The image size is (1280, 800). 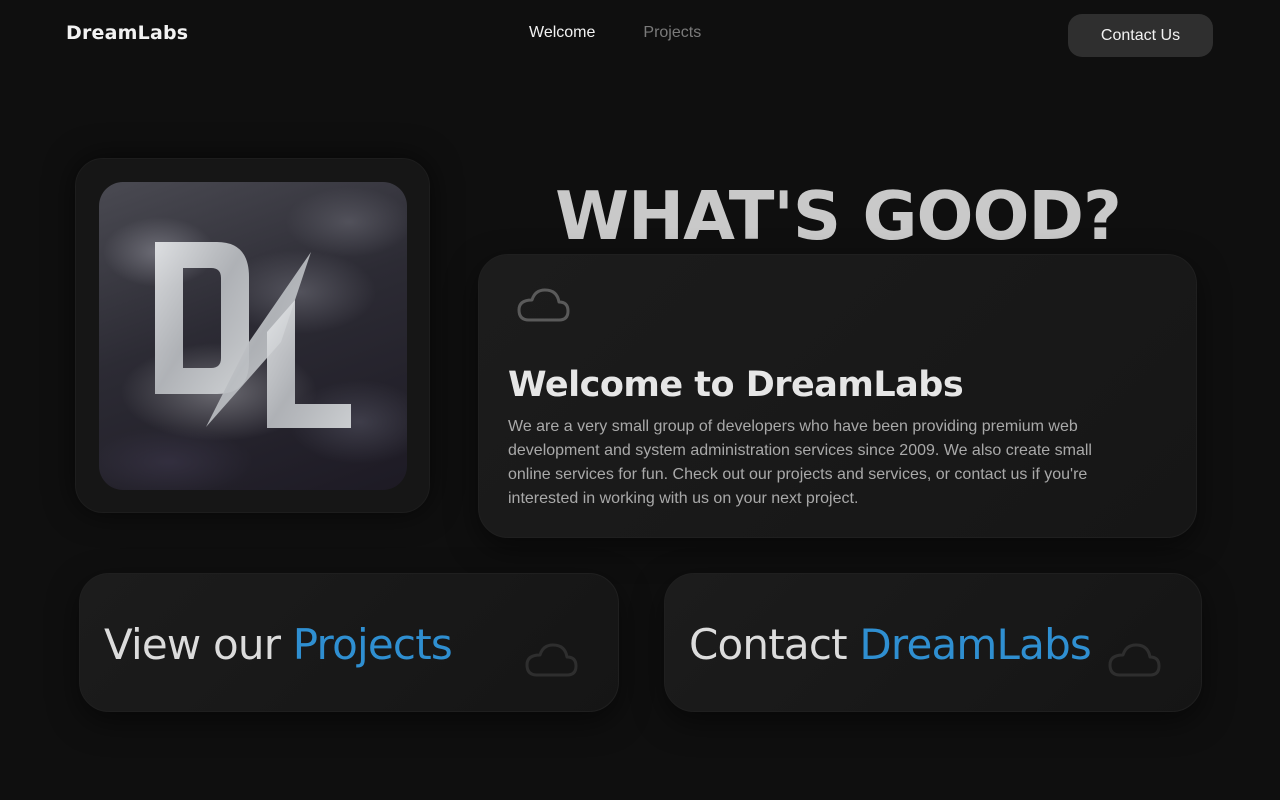 I want to click on contact-dreamlabs-text: Contact DreamLabs, so click(x=890, y=644).